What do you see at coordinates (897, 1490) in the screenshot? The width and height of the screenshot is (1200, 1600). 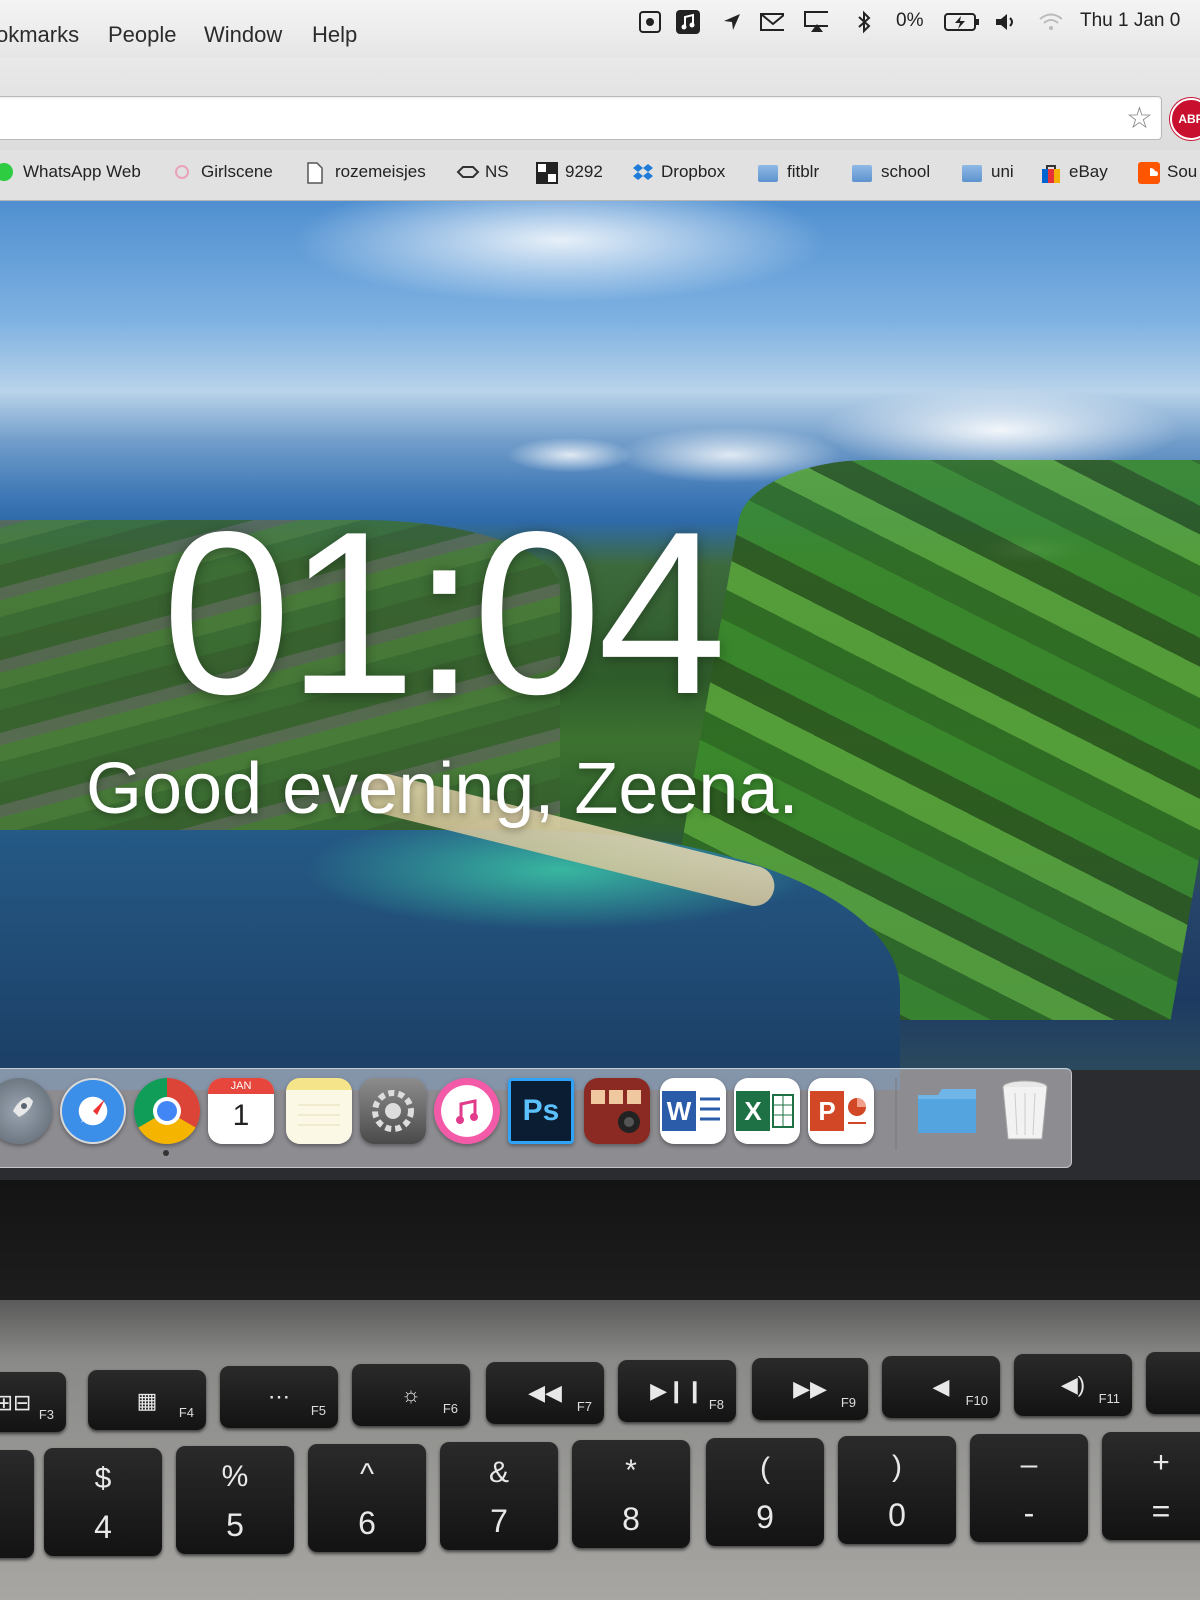 I see `key-0: ) 0` at bounding box center [897, 1490].